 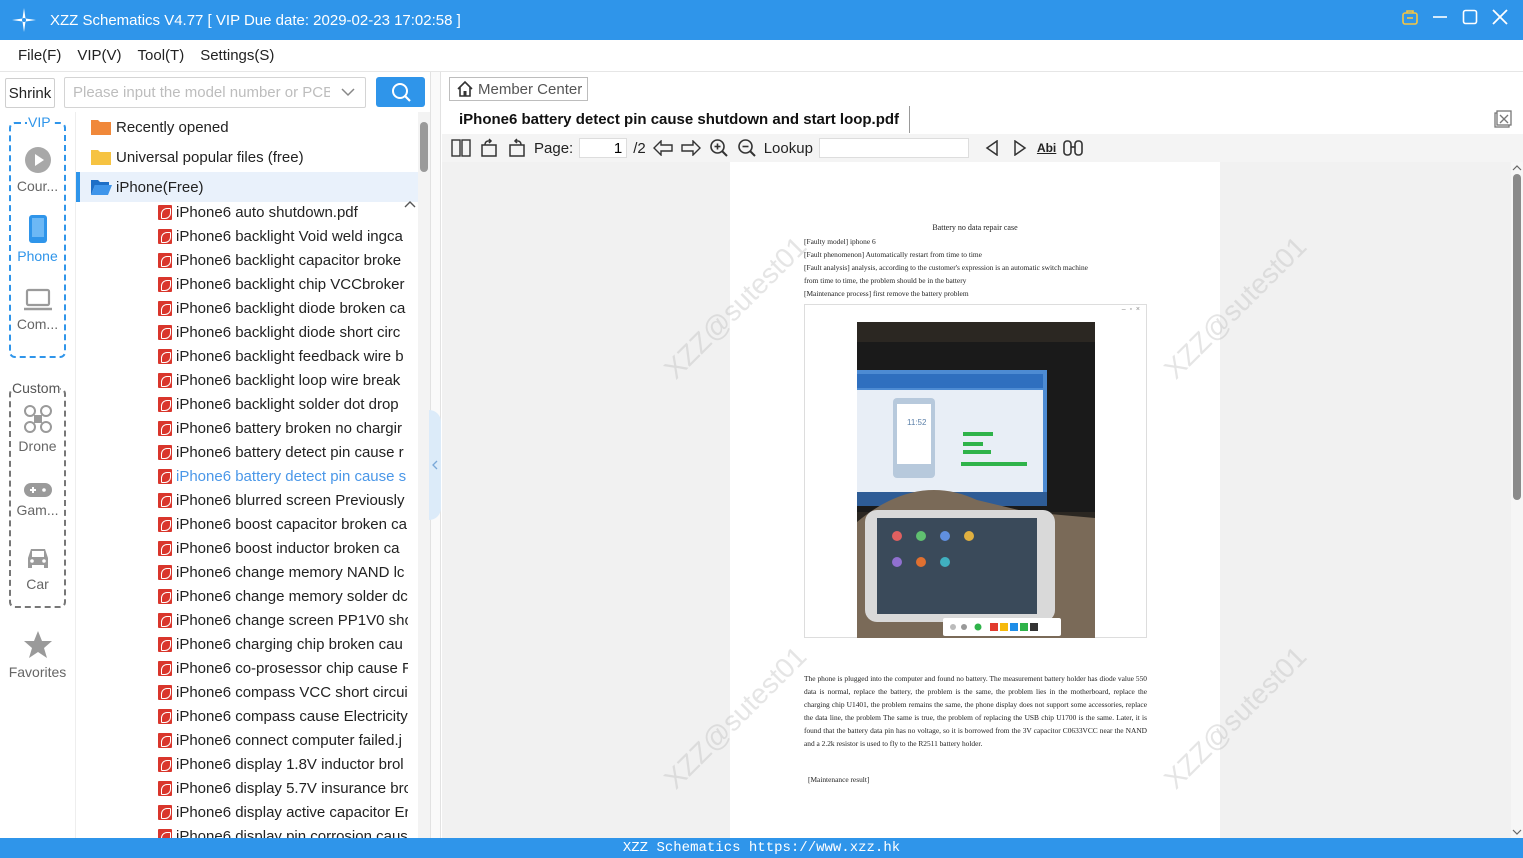 What do you see at coordinates (37, 429) in the screenshot?
I see `category-drone: Drone` at bounding box center [37, 429].